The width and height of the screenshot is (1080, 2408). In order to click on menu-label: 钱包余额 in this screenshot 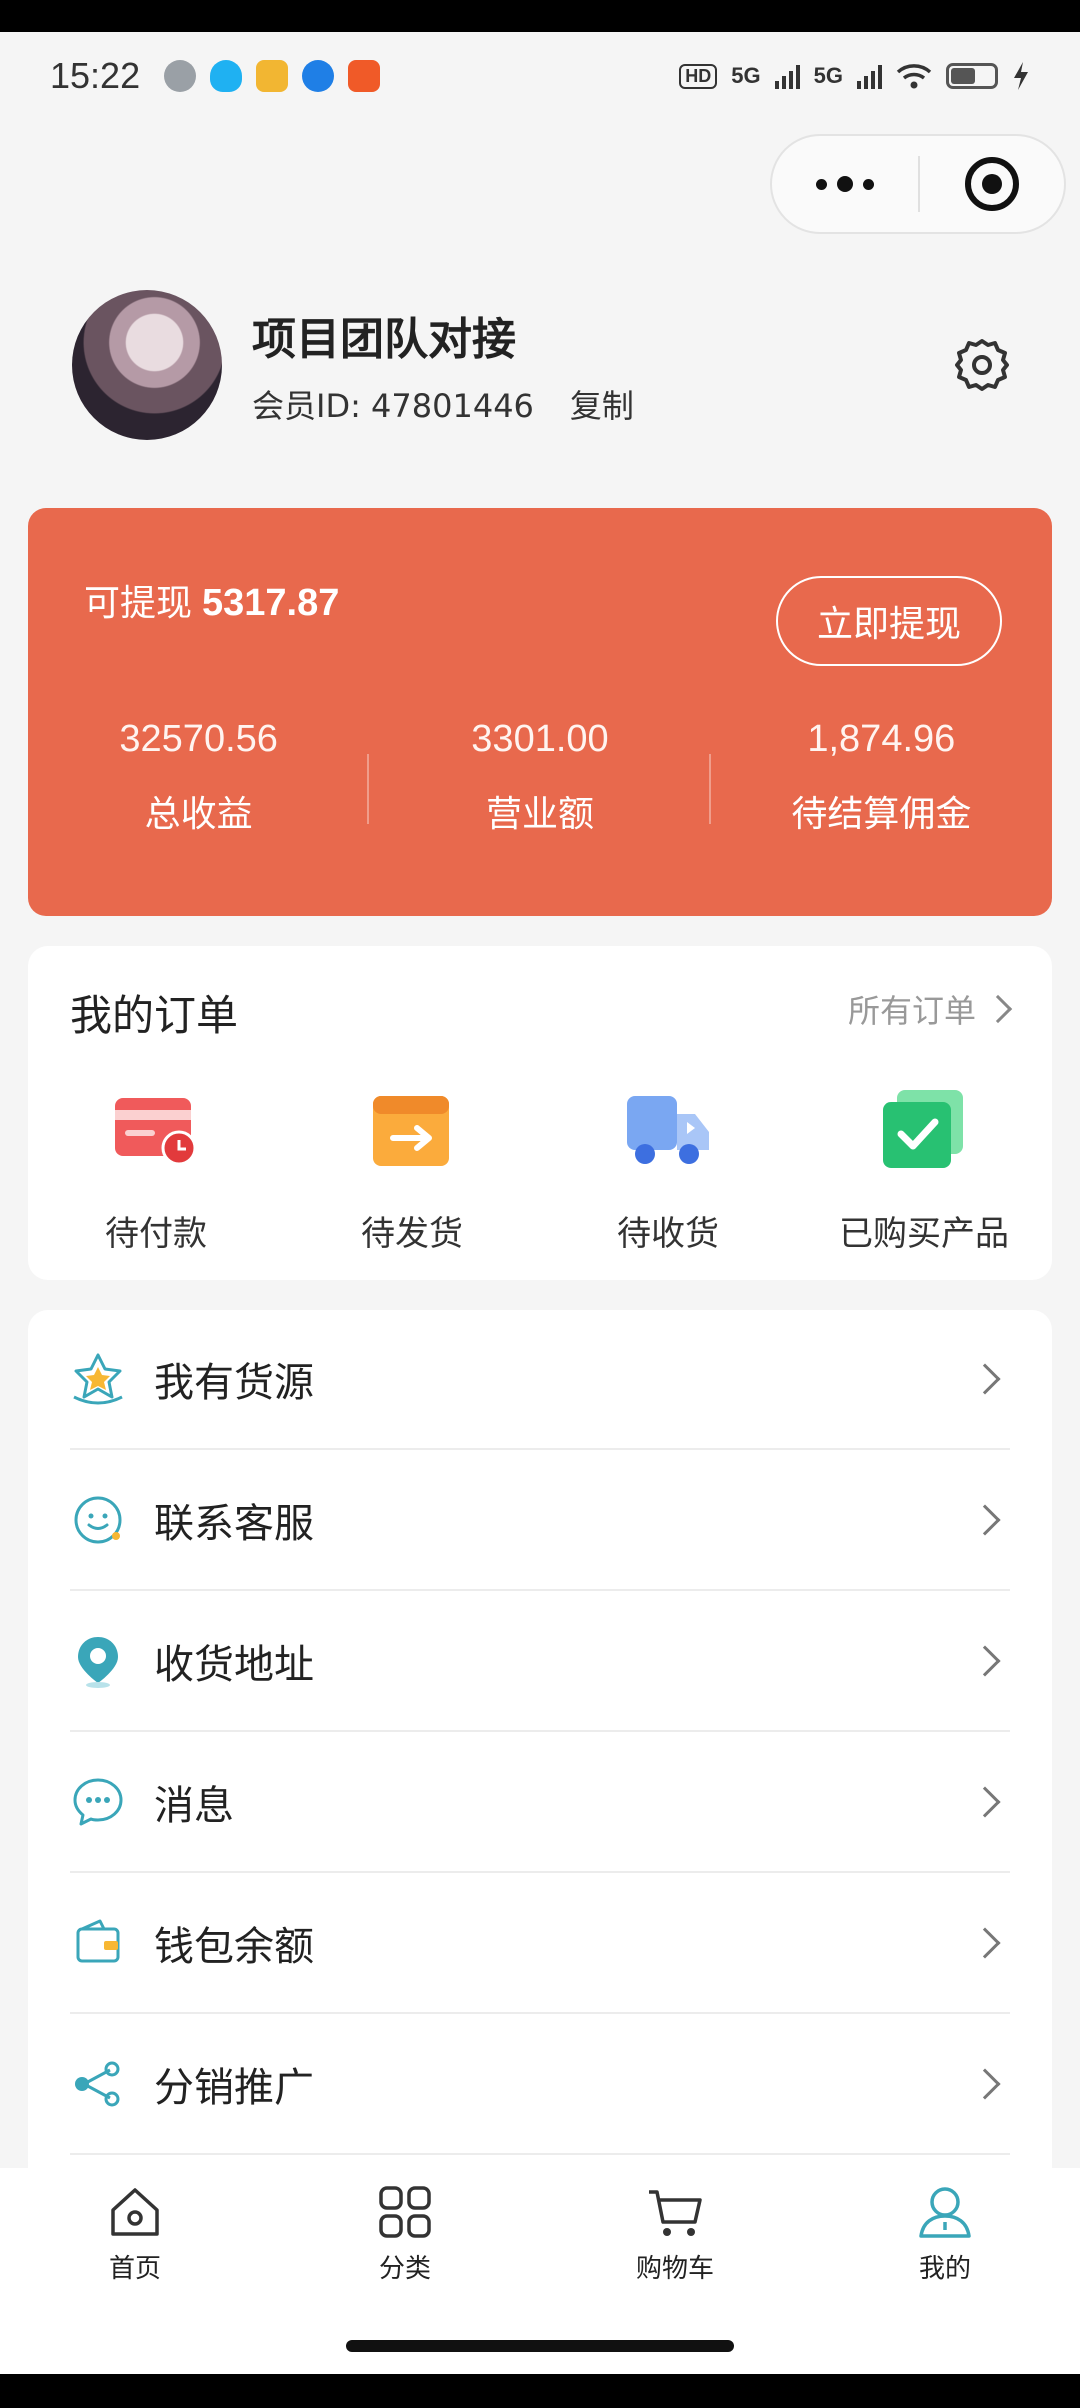, I will do `click(234, 1947)`.